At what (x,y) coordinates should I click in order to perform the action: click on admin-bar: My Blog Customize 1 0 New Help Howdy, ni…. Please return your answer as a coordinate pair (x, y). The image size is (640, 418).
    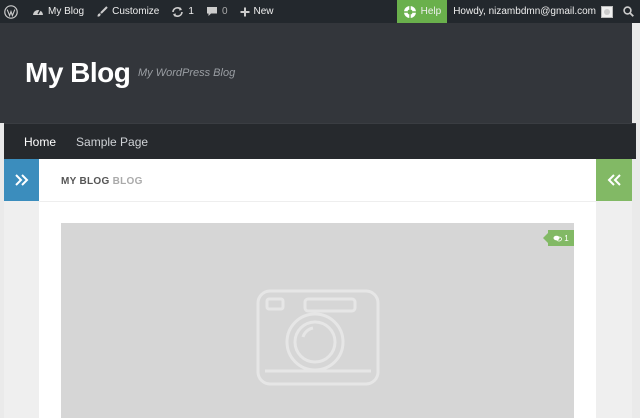
    Looking at the image, I should click on (320, 11).